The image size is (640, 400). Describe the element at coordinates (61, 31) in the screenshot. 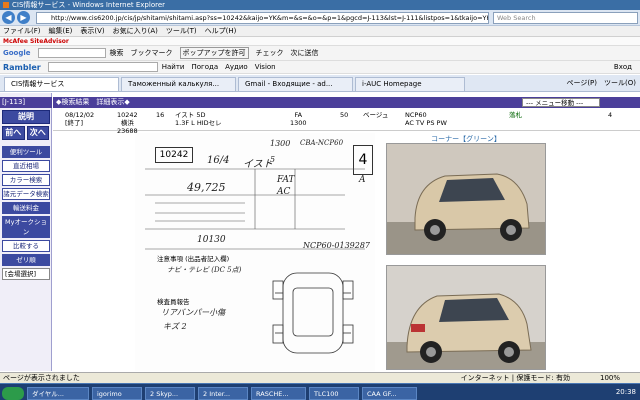

I see `menu-edit: 編集(E)` at that location.